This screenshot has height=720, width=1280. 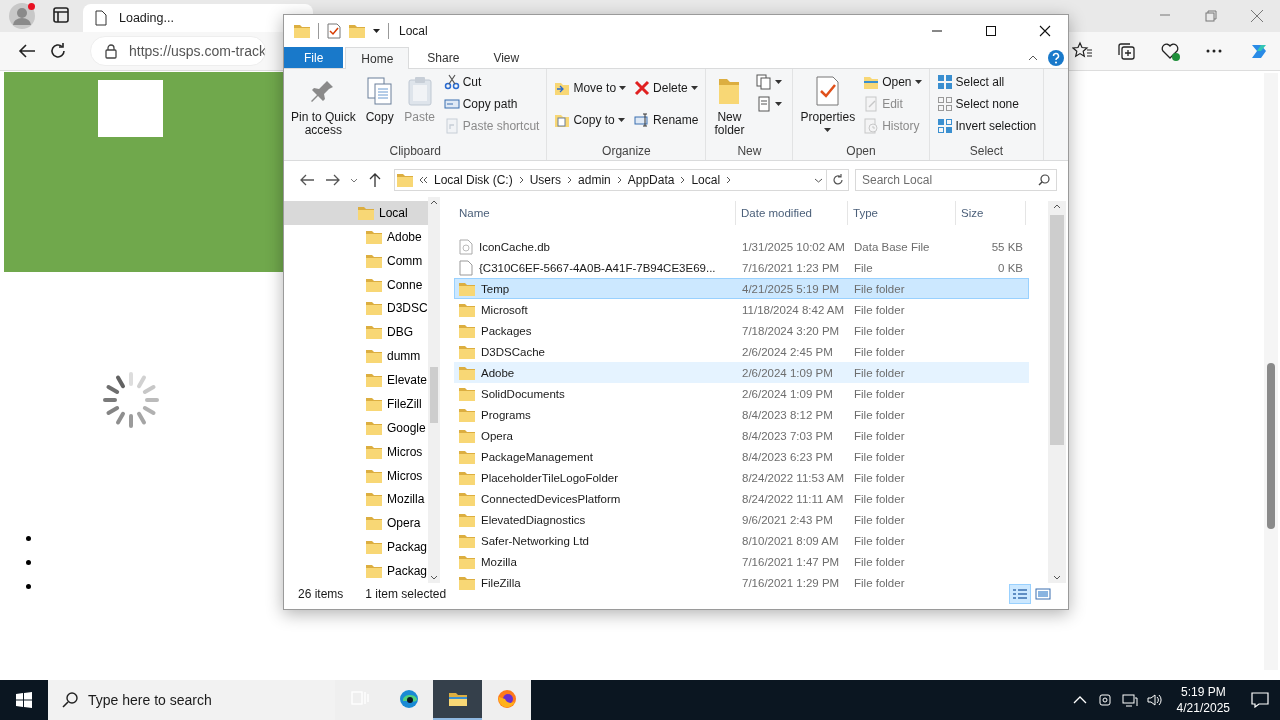 I want to click on file-row: FileZilla 7/16/2021 1:29 PM File folder, so click(x=741, y=582).